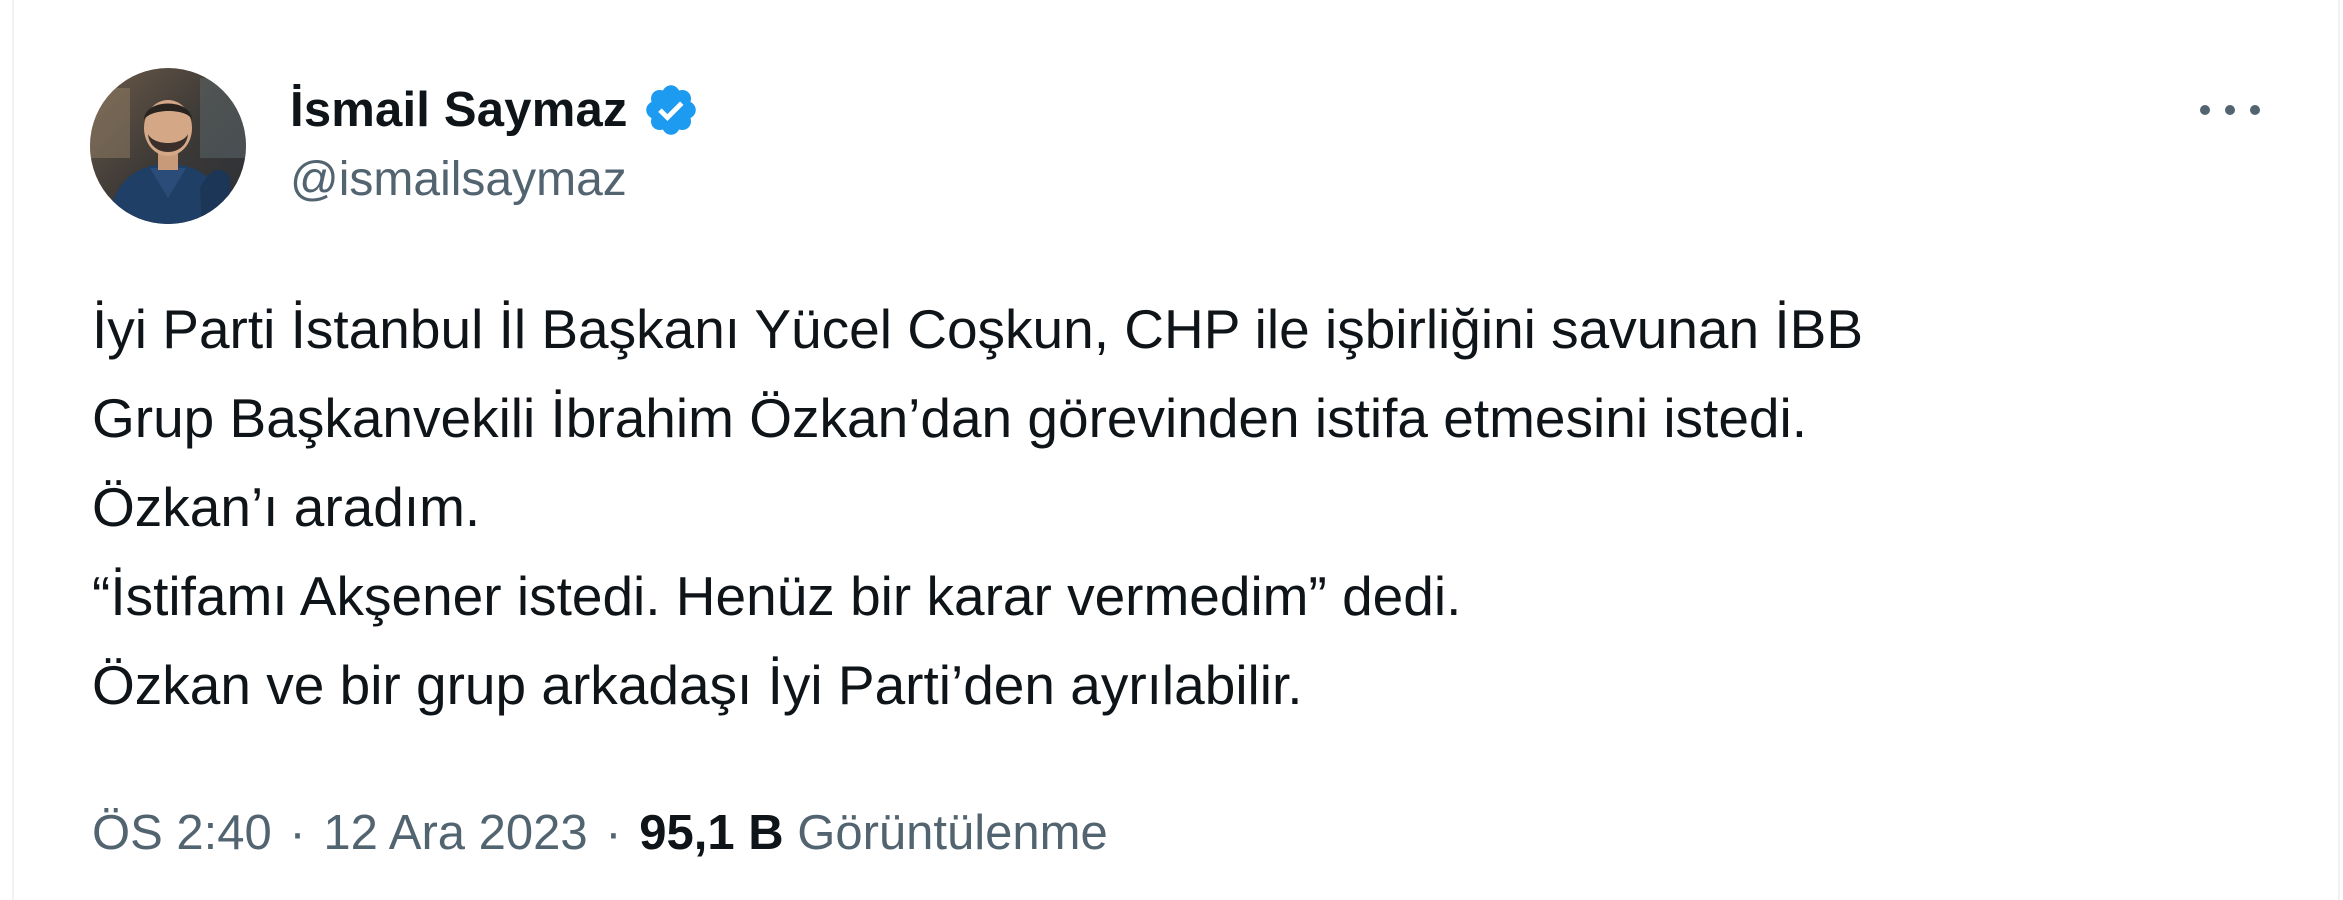 The width and height of the screenshot is (2343, 900). Describe the element at coordinates (182, 833) in the screenshot. I see `tweet-time: ÖS 2:40` at that location.